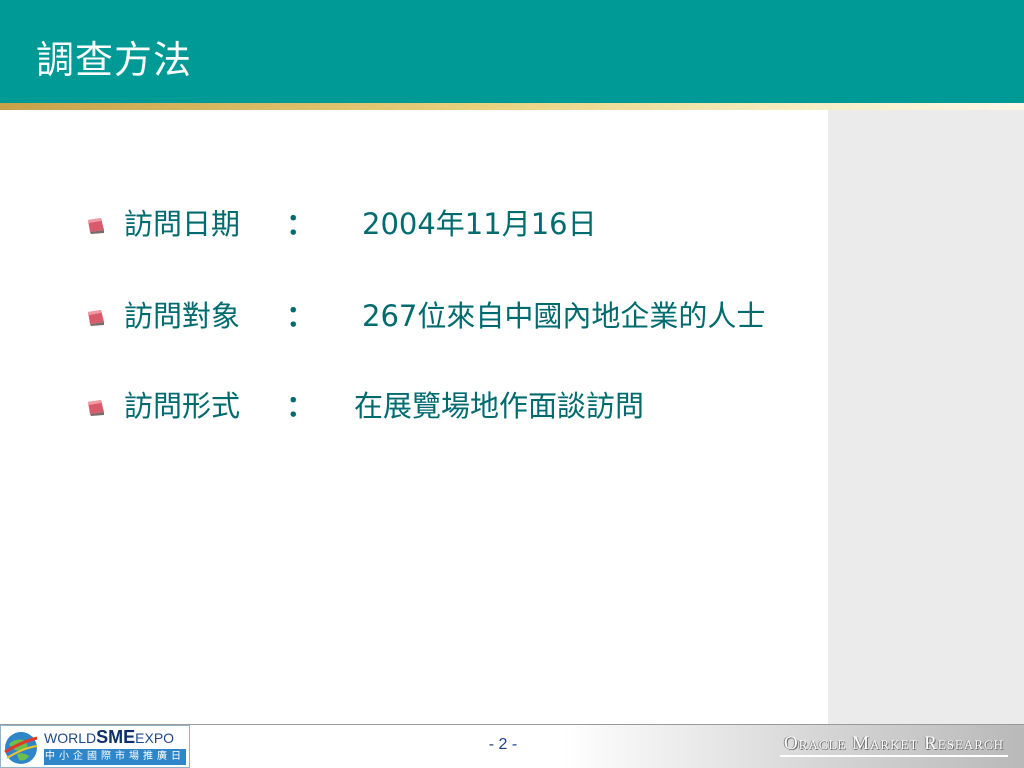 This screenshot has width=1024, height=768. I want to click on logo-wordmark: WORLDSMEEXPO, so click(109, 737).